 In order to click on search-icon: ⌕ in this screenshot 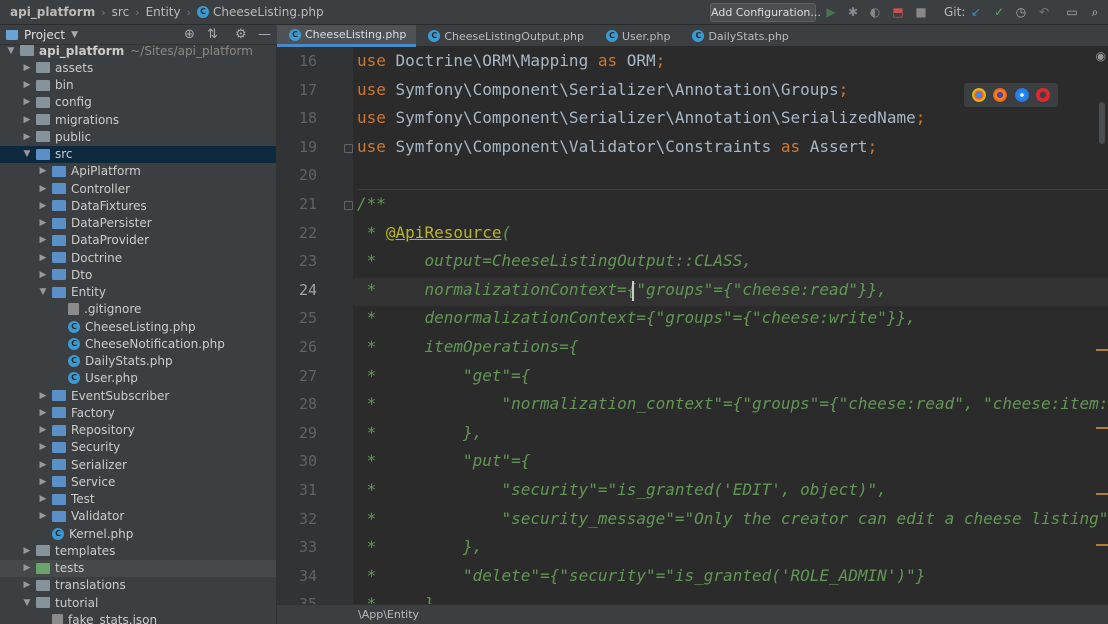, I will do `click(1095, 12)`.